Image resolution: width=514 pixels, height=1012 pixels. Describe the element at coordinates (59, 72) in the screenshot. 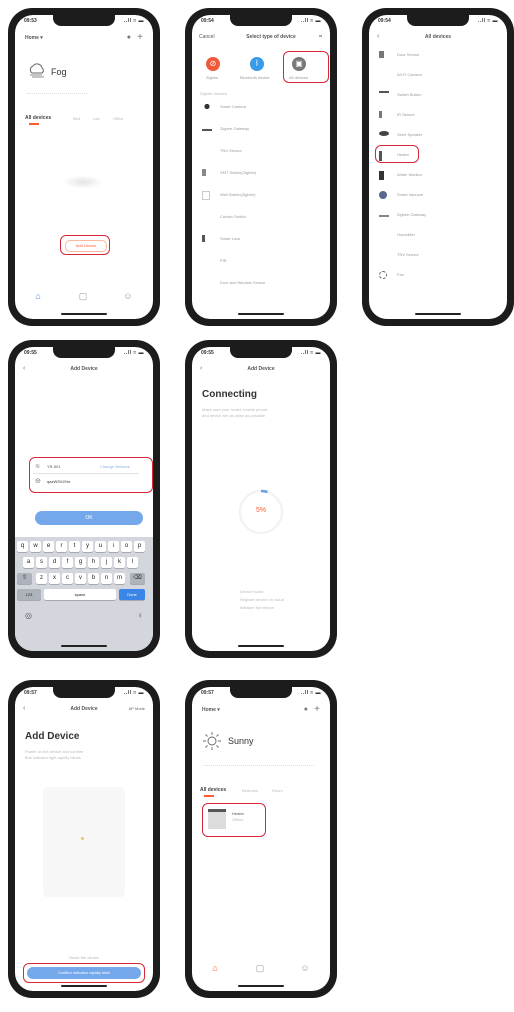

I see `weather-label: Fog` at that location.